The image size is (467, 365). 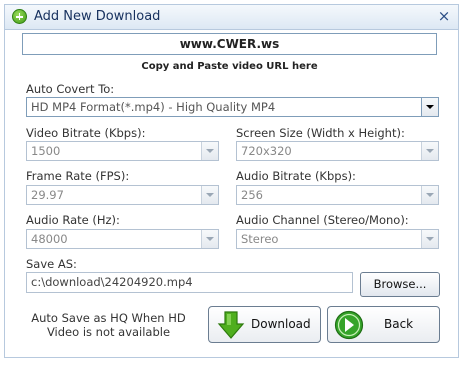 What do you see at coordinates (349, 325) in the screenshot?
I see `back-arrow-icon` at bounding box center [349, 325].